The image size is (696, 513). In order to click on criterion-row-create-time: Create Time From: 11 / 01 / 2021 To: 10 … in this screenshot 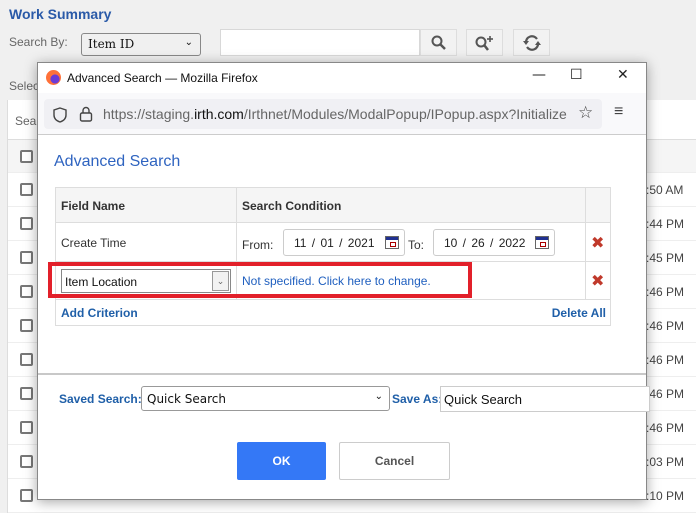, I will do `click(333, 242)`.